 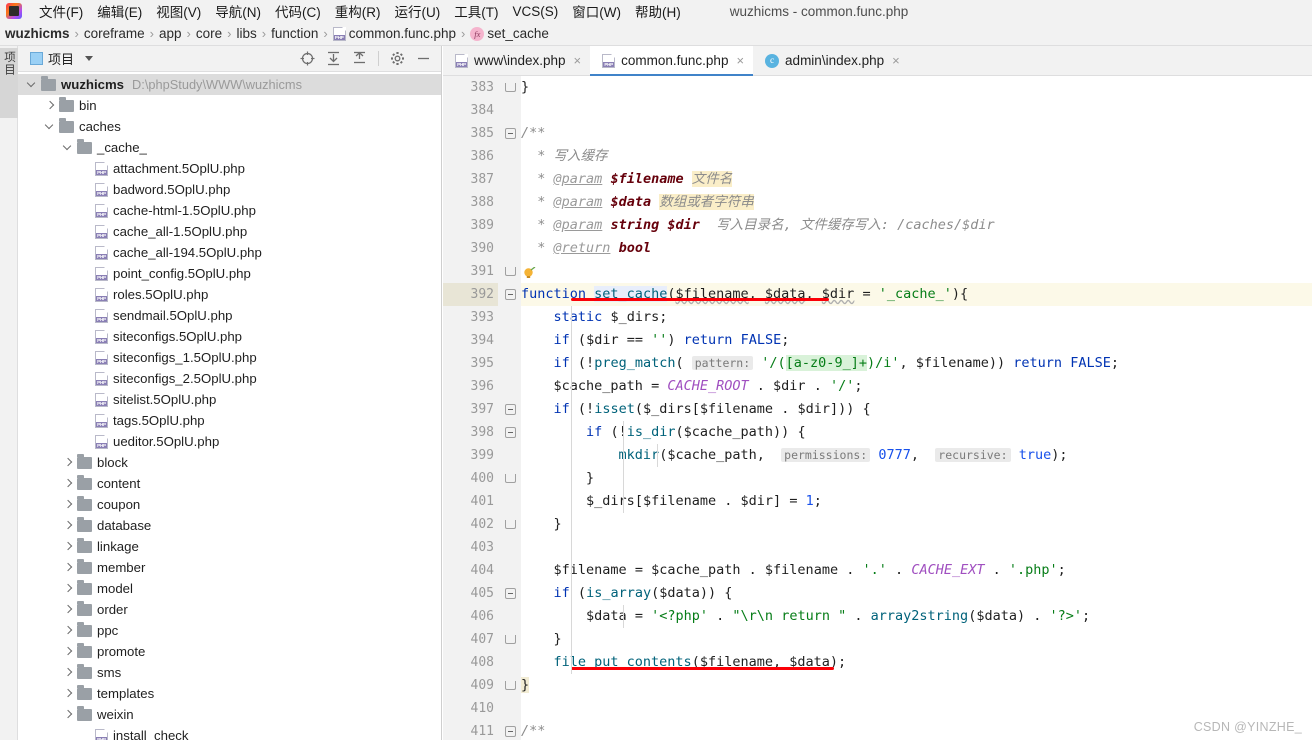 I want to click on tree-file-item: siteconfigs_2.5OplU.php, so click(x=229, y=378).